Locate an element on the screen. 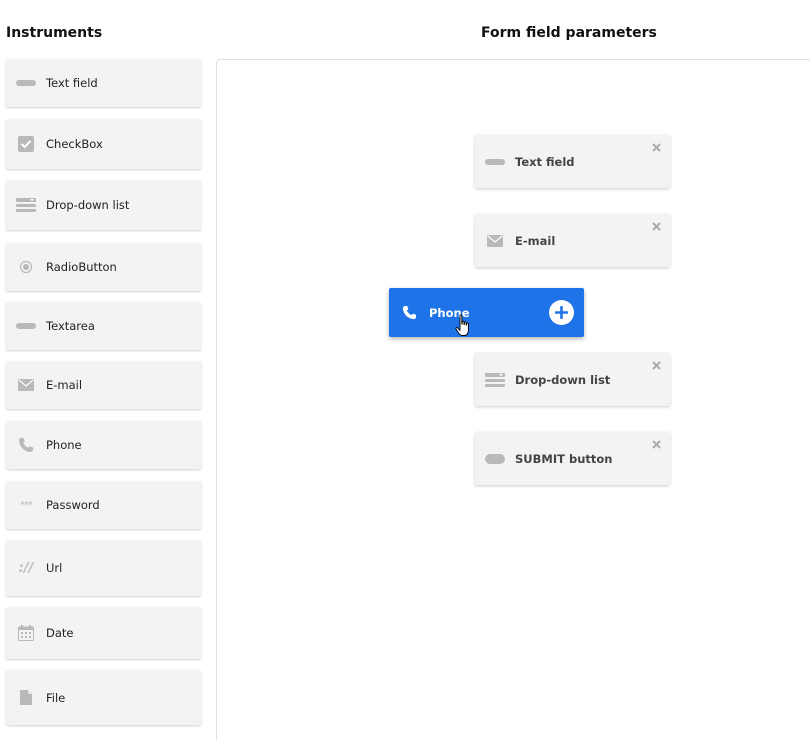  sidebar-item-phone: Phone is located at coordinates (103, 445).